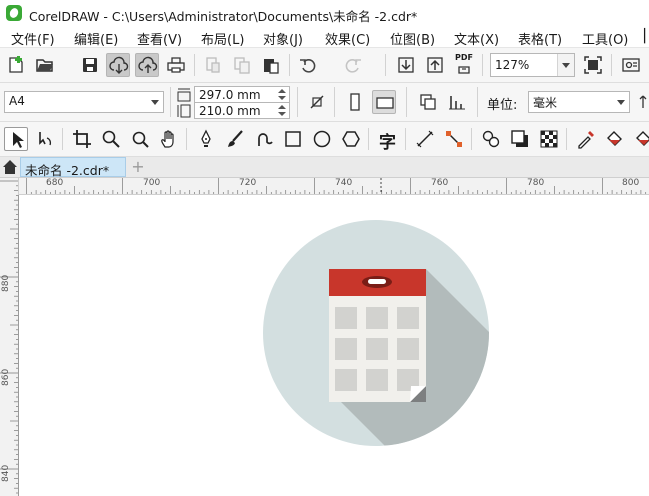  Describe the element at coordinates (457, 102) in the screenshot. I see `current-page-button` at that location.